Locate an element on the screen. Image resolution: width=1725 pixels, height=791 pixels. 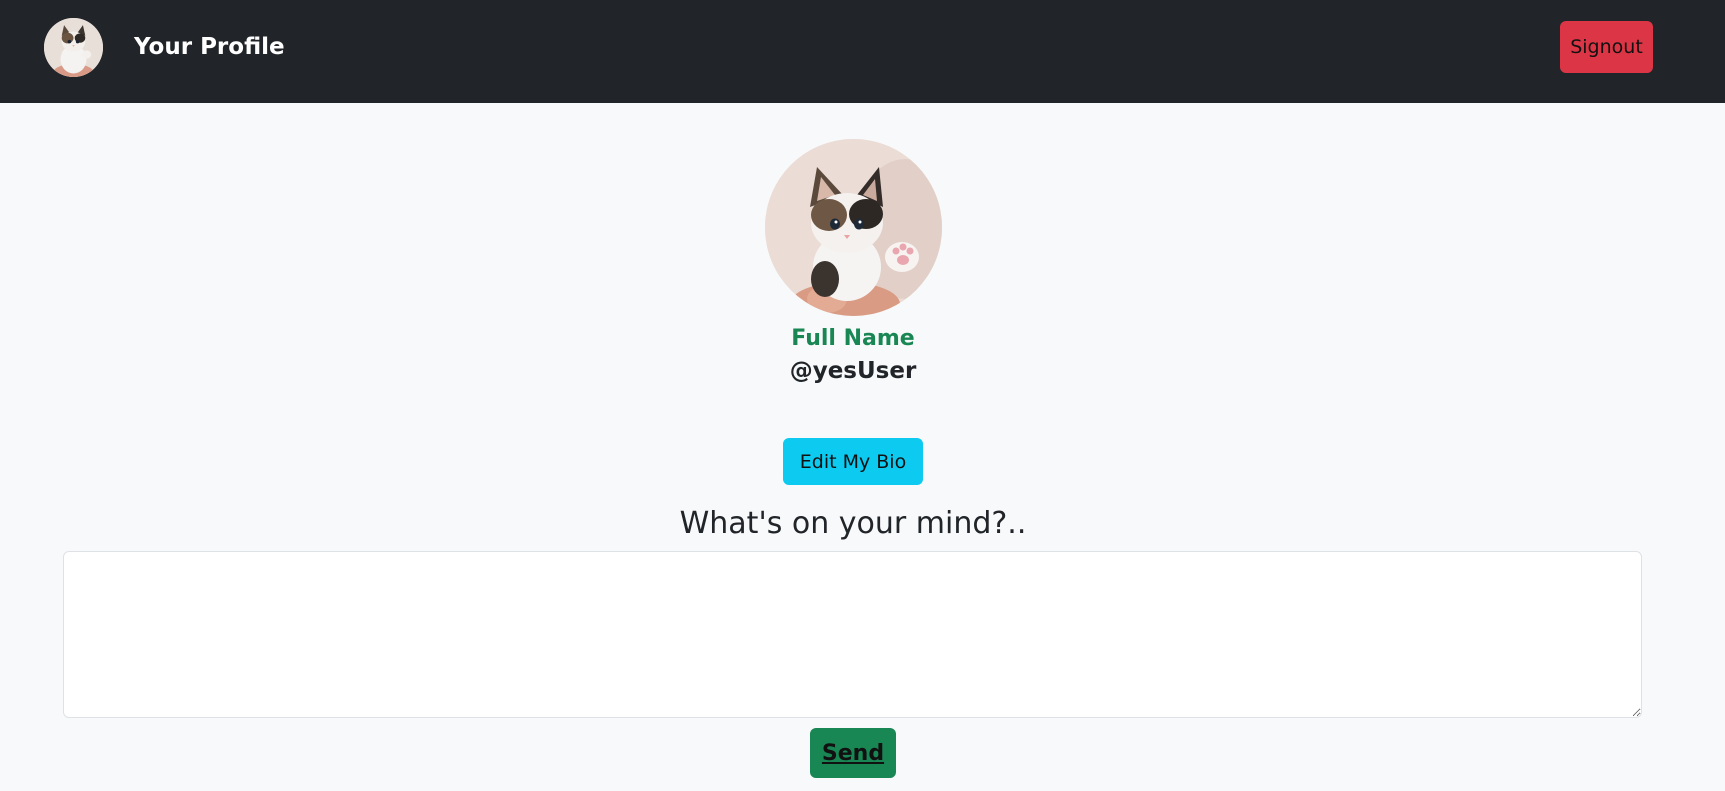
signout-button: Signout is located at coordinates (1606, 47).